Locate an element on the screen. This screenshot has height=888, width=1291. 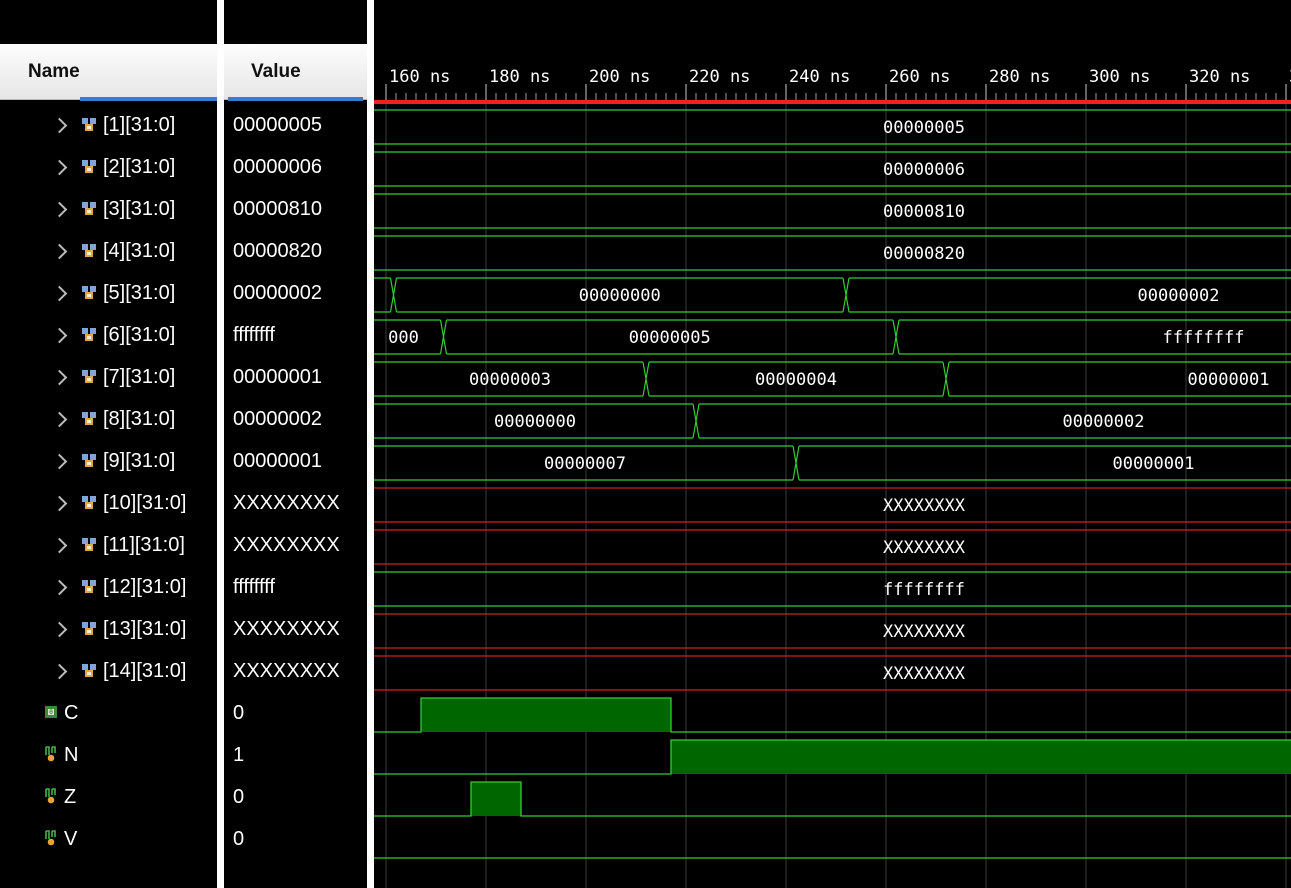
timeline-tick-label: 280 ns is located at coordinates (1019, 77).